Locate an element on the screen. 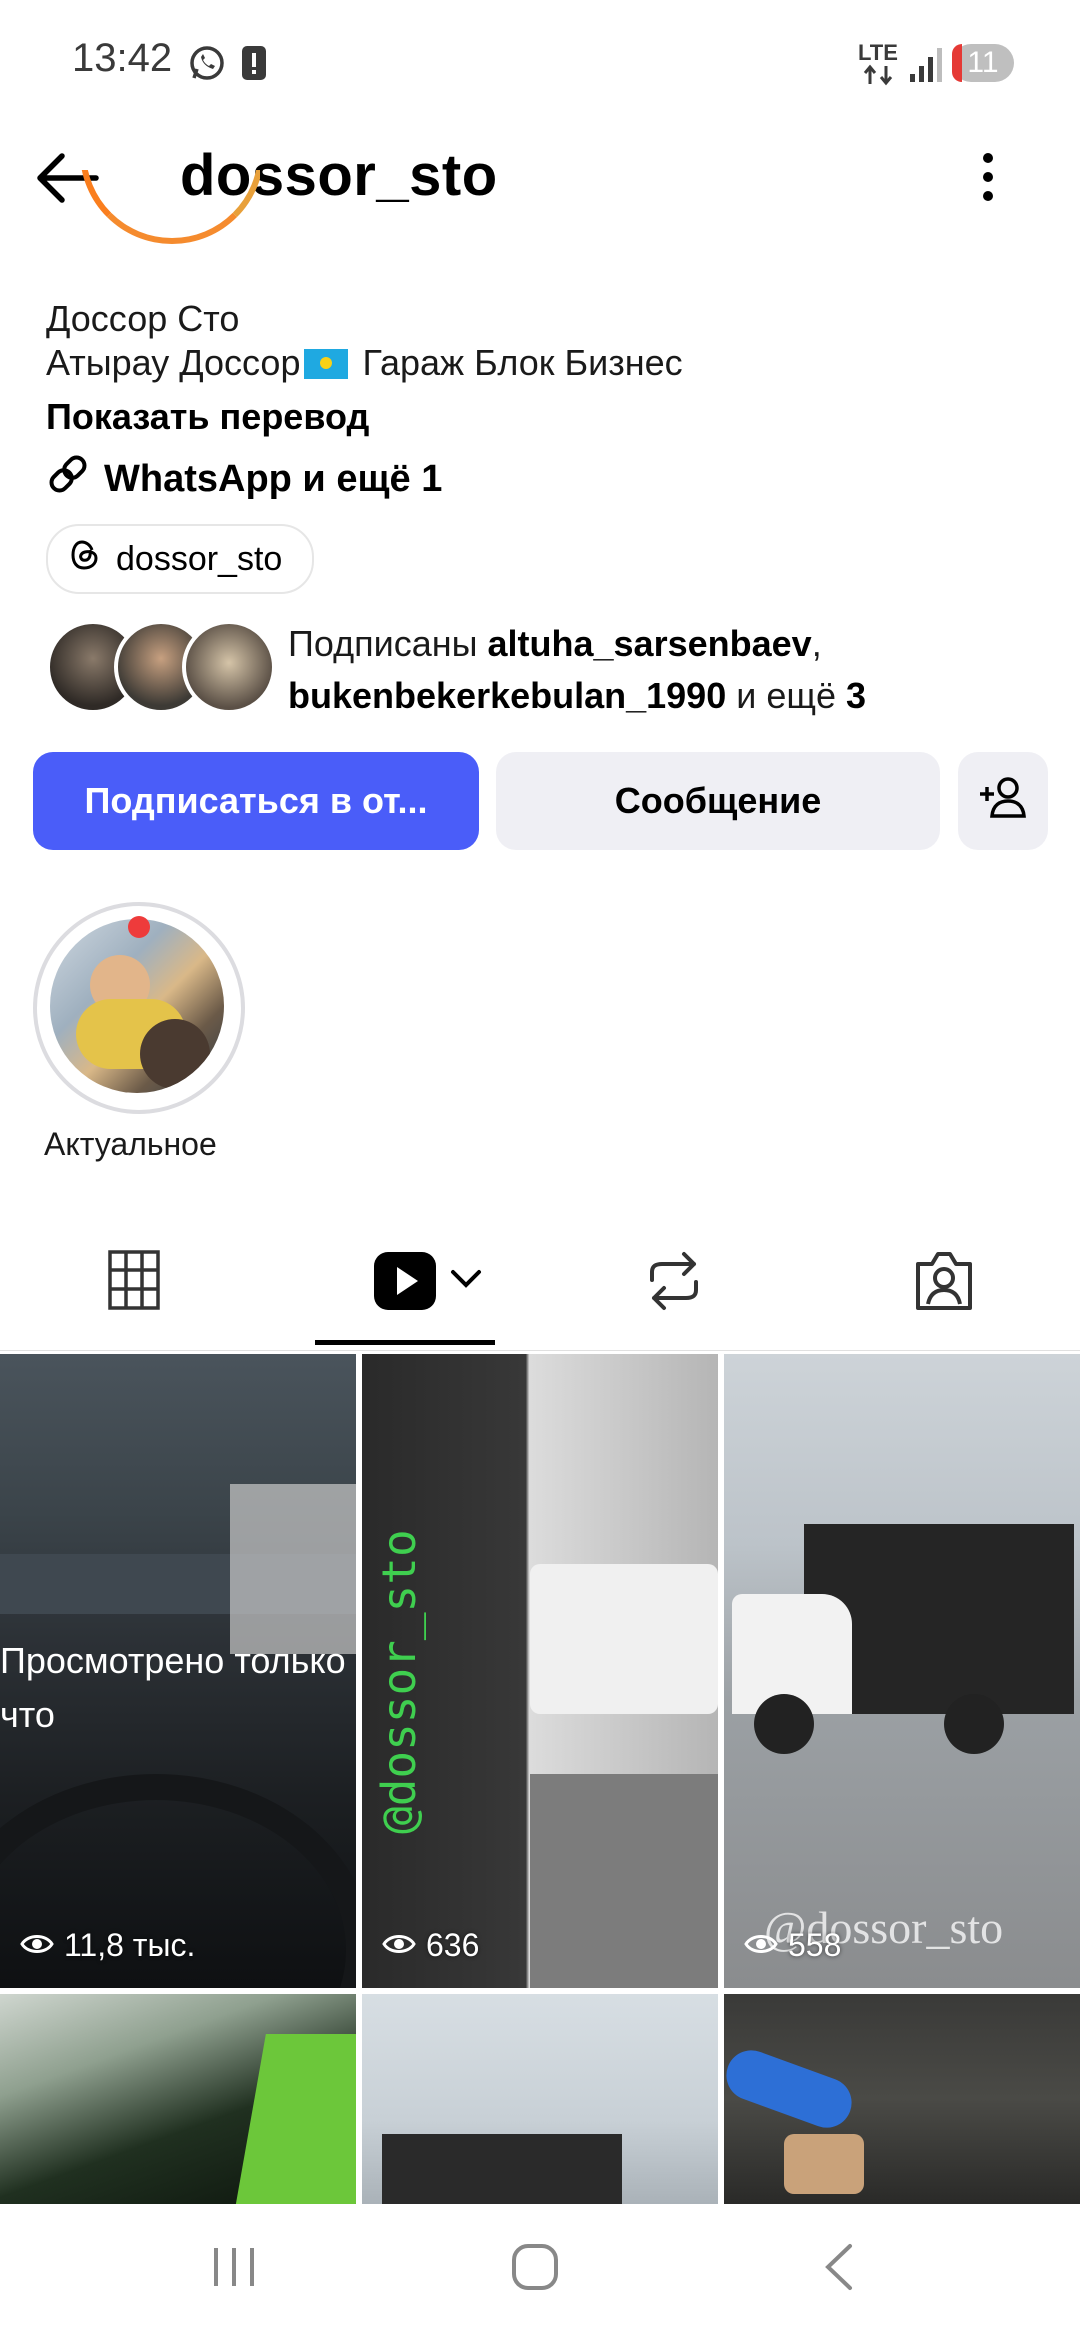 This screenshot has height=2340, width=1080. threads-badge: dossor_sto is located at coordinates (180, 559).